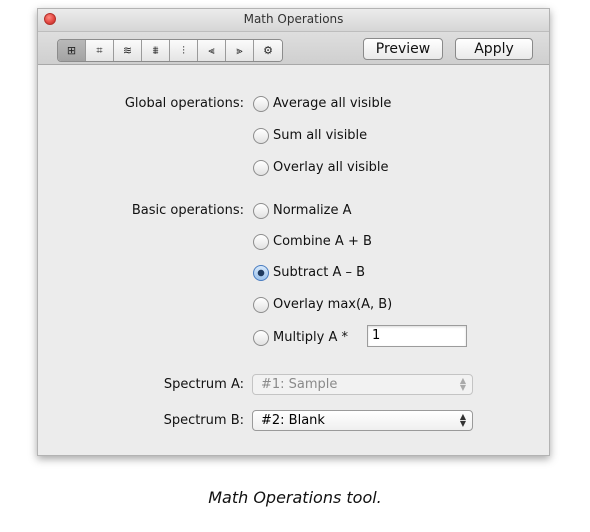  What do you see at coordinates (268, 50) in the screenshot?
I see `settings-icon: ⚙` at bounding box center [268, 50].